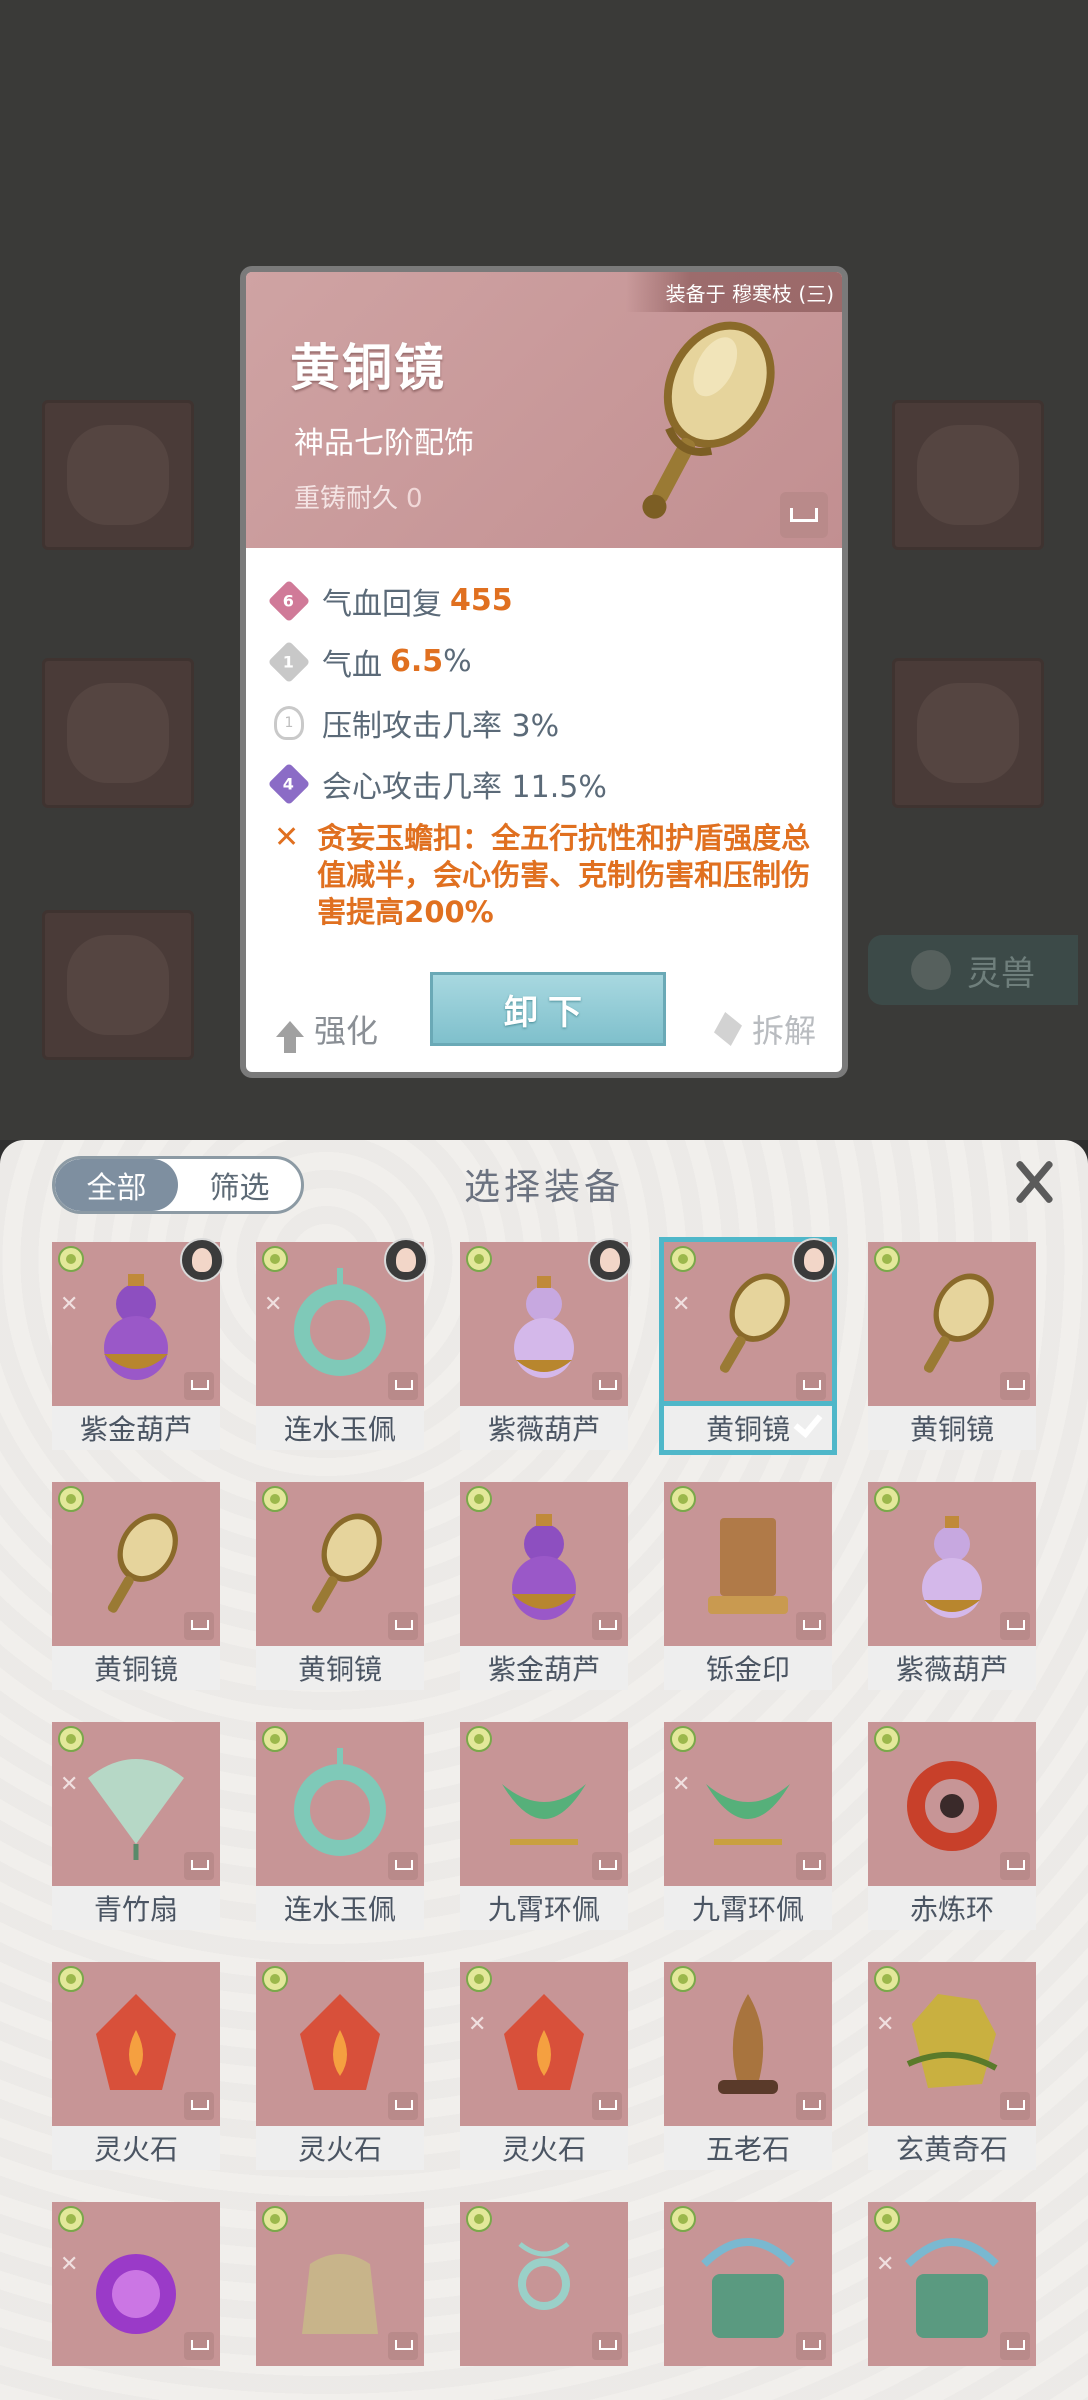 The image size is (1088, 2400). I want to click on old-stone-icon, so click(748, 2044).